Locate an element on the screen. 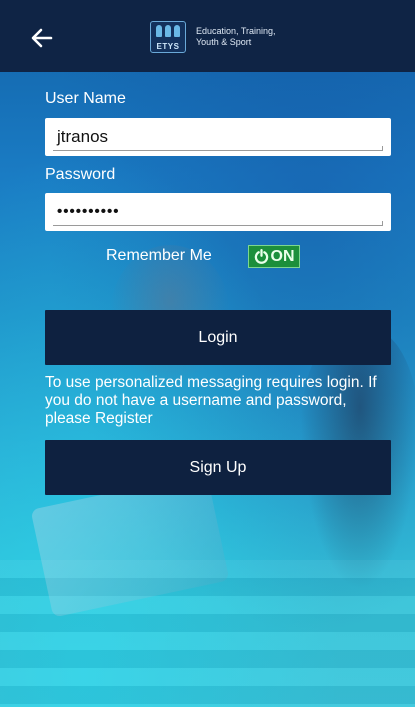 Image resolution: width=415 pixels, height=707 pixels. remember-me-label: Remember Me is located at coordinates (159, 255).